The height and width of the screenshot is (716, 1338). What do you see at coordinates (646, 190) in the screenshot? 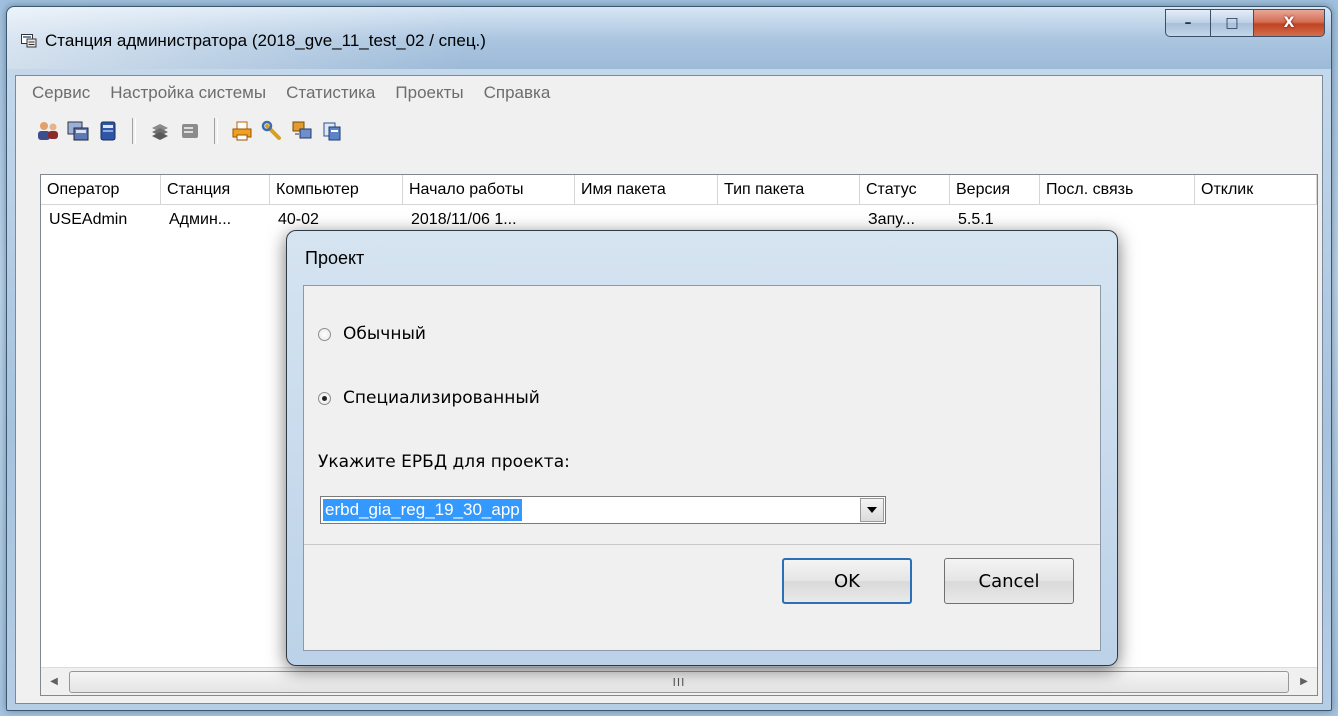
I see `column-header-package-name: Имя пакета` at bounding box center [646, 190].